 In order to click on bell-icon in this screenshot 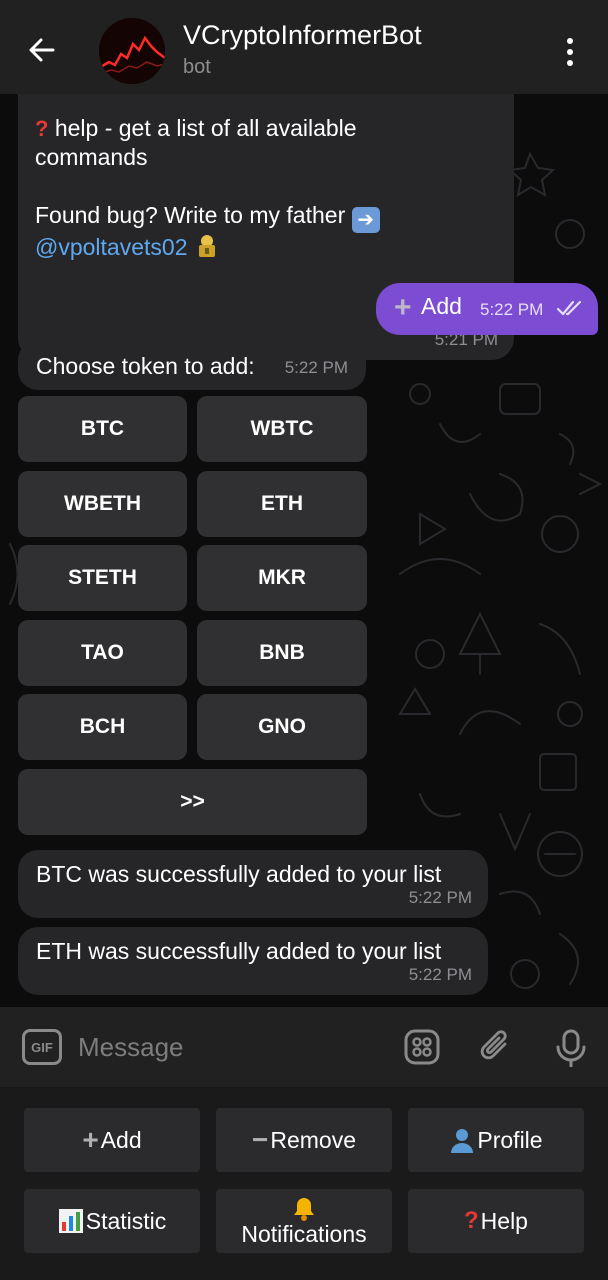, I will do `click(304, 1209)`.